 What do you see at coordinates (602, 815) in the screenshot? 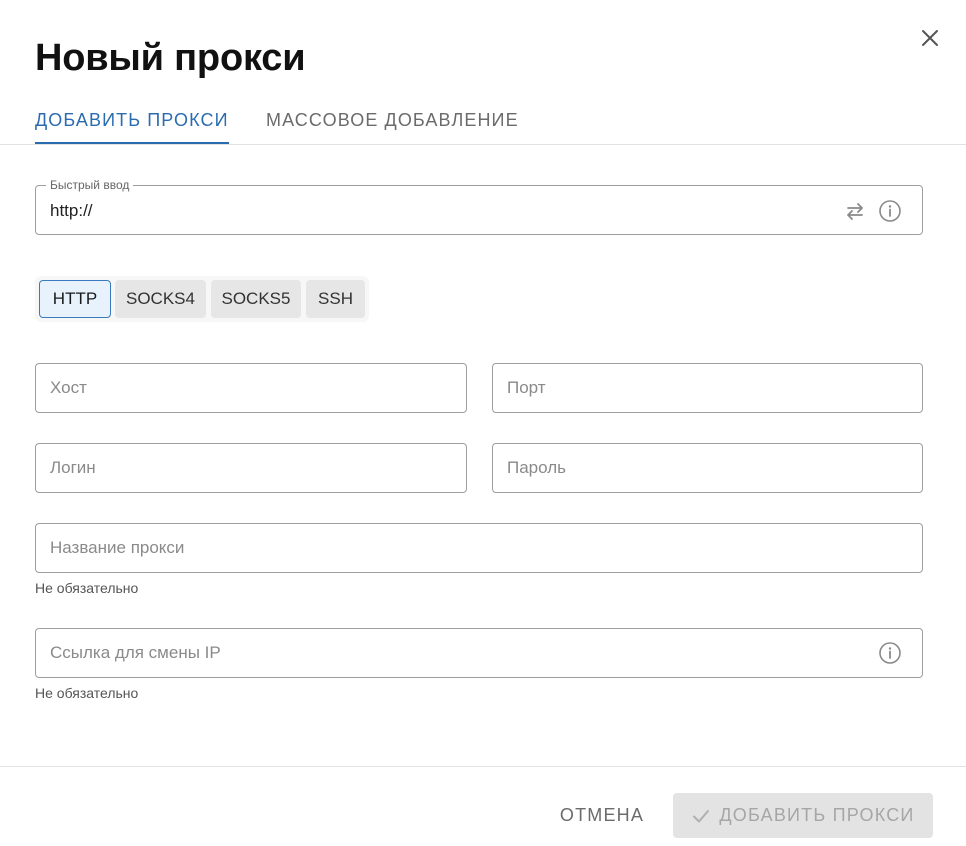
I see `cancel-button: ОТМЕНА` at bounding box center [602, 815].